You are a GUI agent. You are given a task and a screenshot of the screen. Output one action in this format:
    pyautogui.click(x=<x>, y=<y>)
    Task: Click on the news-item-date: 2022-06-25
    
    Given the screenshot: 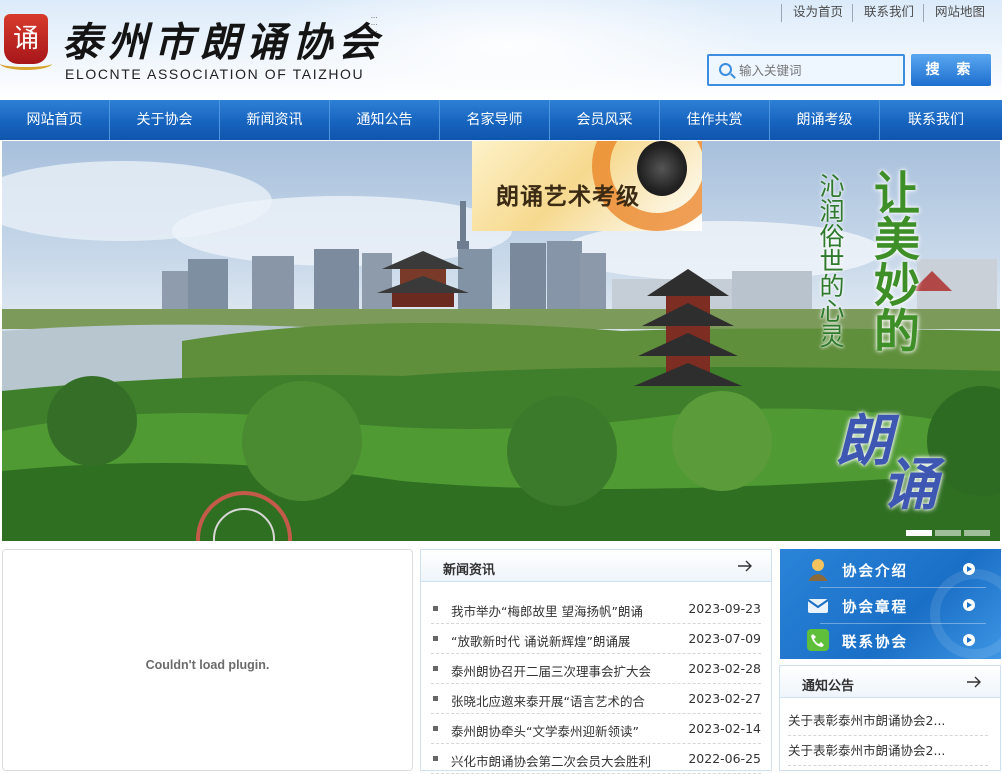 What is the action you would take?
    pyautogui.click(x=724, y=758)
    